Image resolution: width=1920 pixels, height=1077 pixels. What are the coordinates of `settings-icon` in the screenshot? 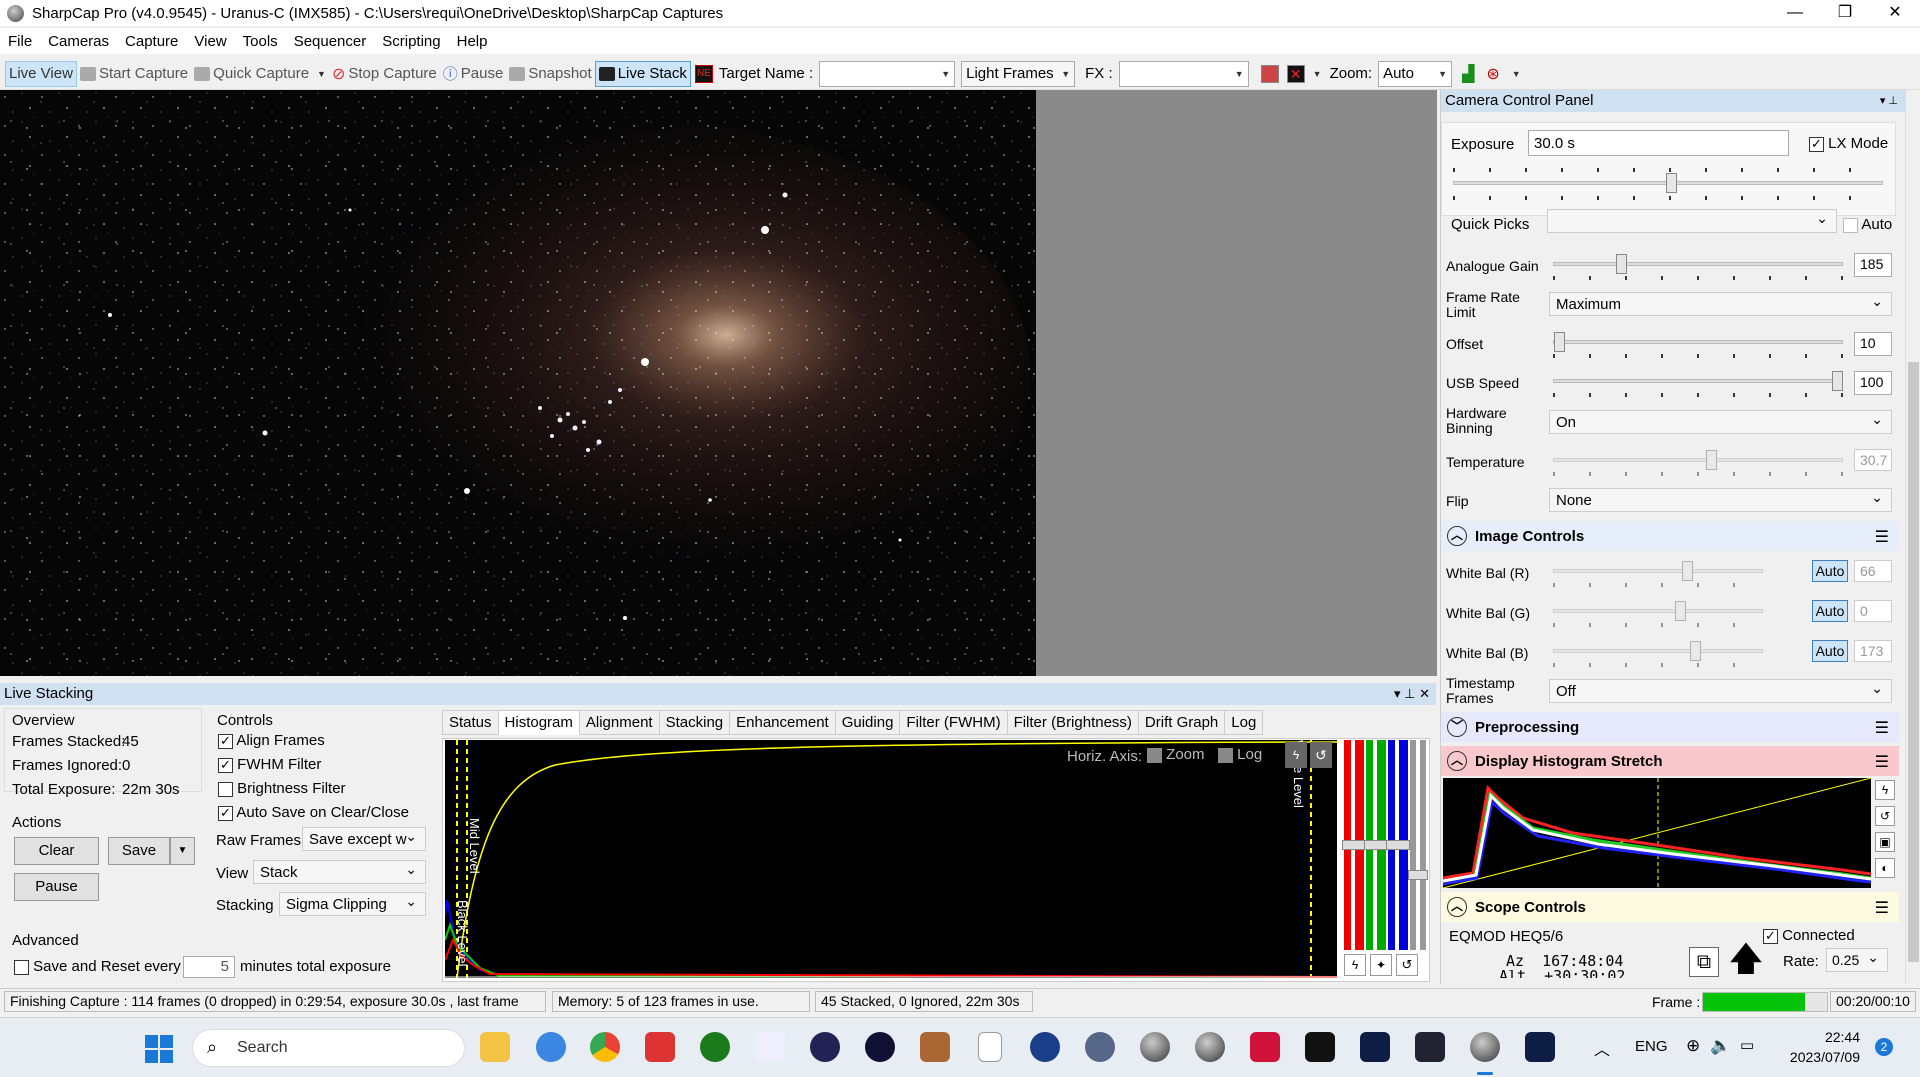 It's located at (1100, 1047).